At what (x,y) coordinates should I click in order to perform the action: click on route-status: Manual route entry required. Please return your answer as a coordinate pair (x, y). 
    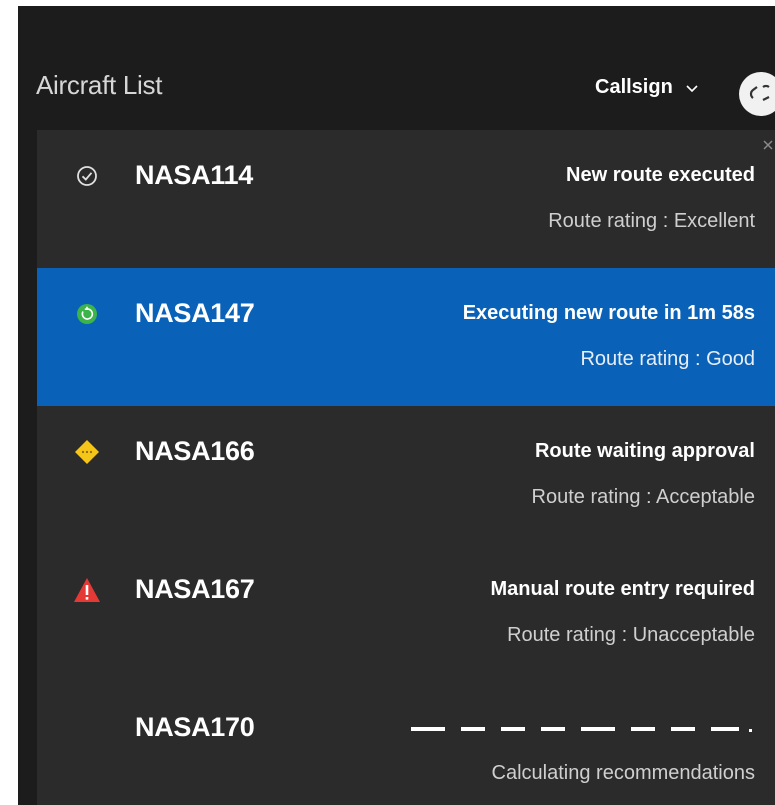
    Looking at the image, I should click on (623, 589).